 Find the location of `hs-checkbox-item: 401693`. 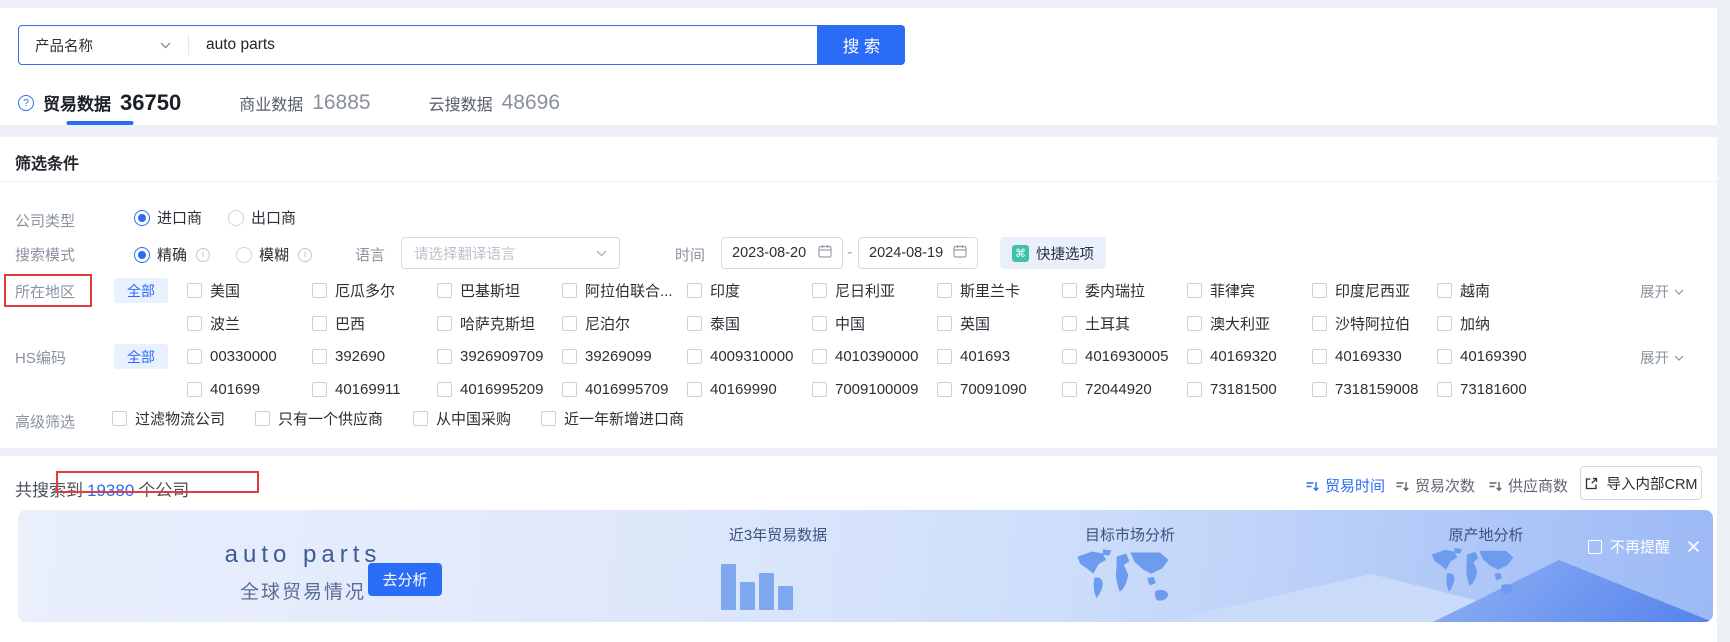

hs-checkbox-item: 401693 is located at coordinates (999, 356).